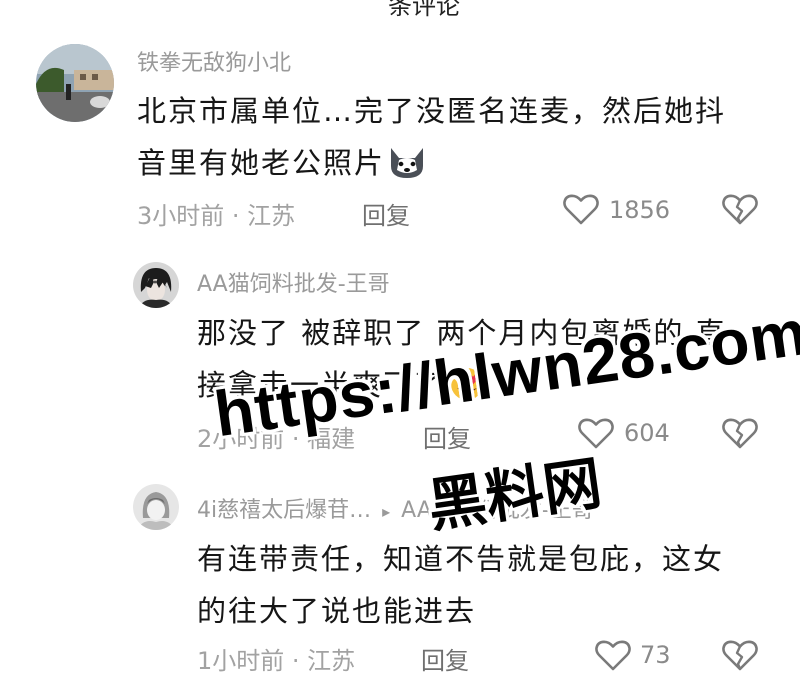  I want to click on reply-to-name: AA猫饲料批发-王哥, so click(497, 510).